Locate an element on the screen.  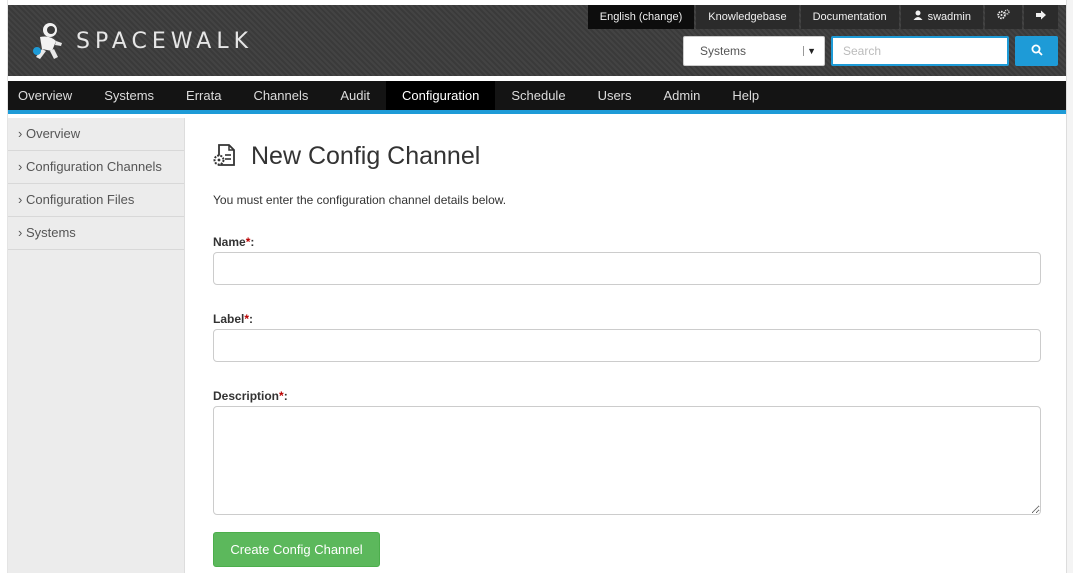
label-input is located at coordinates (627, 345).